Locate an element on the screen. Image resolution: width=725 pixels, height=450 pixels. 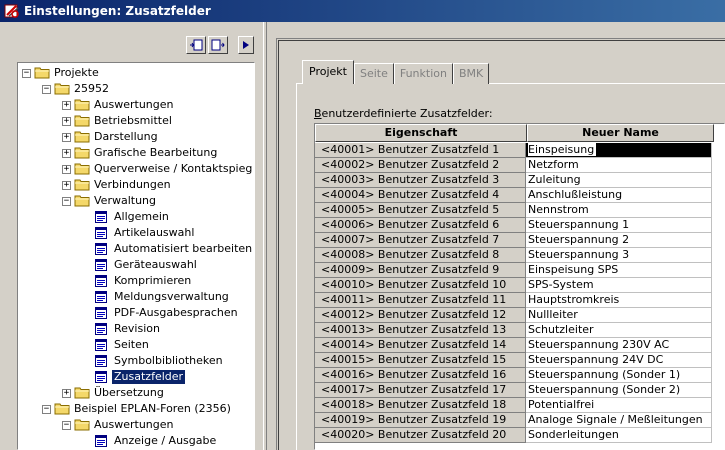
tab-projekt: Projekt is located at coordinates (328, 72).